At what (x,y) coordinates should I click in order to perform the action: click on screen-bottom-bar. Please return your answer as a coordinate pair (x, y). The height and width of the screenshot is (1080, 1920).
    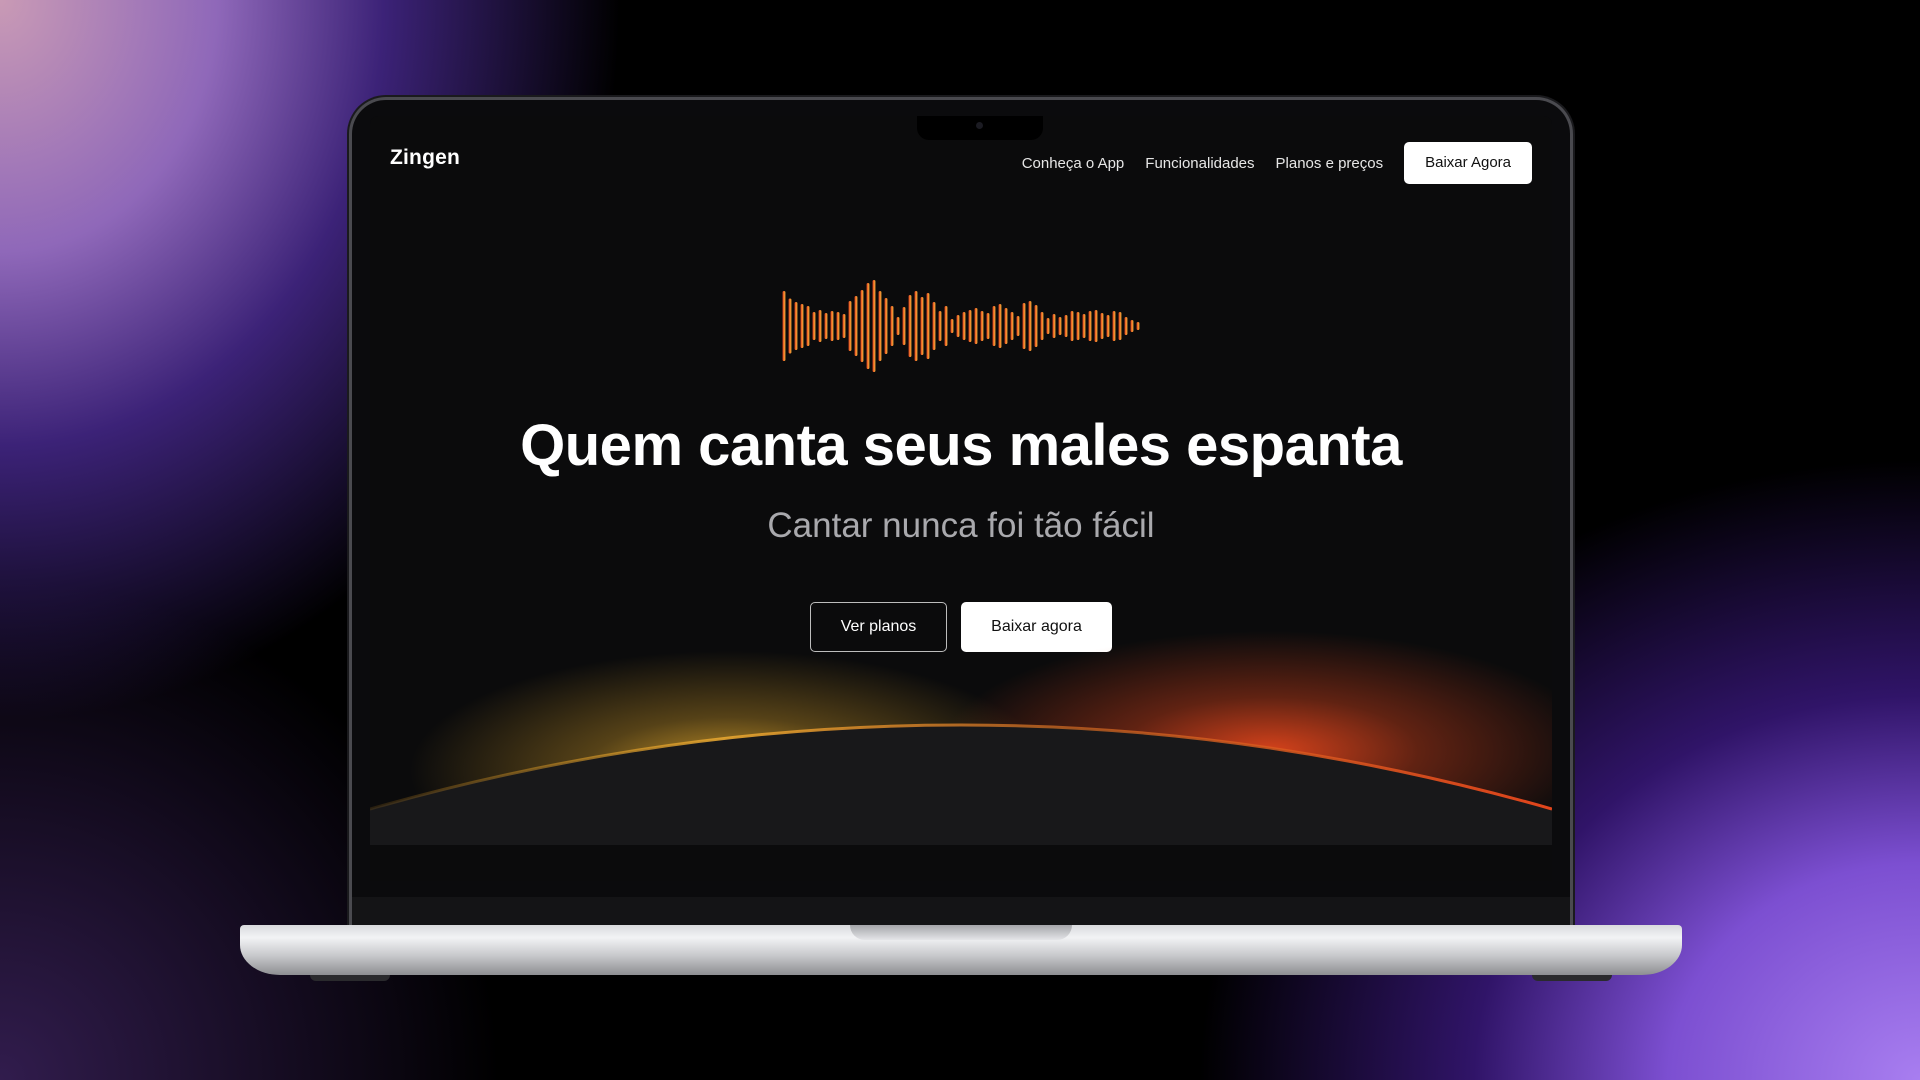
    Looking at the image, I should click on (961, 863).